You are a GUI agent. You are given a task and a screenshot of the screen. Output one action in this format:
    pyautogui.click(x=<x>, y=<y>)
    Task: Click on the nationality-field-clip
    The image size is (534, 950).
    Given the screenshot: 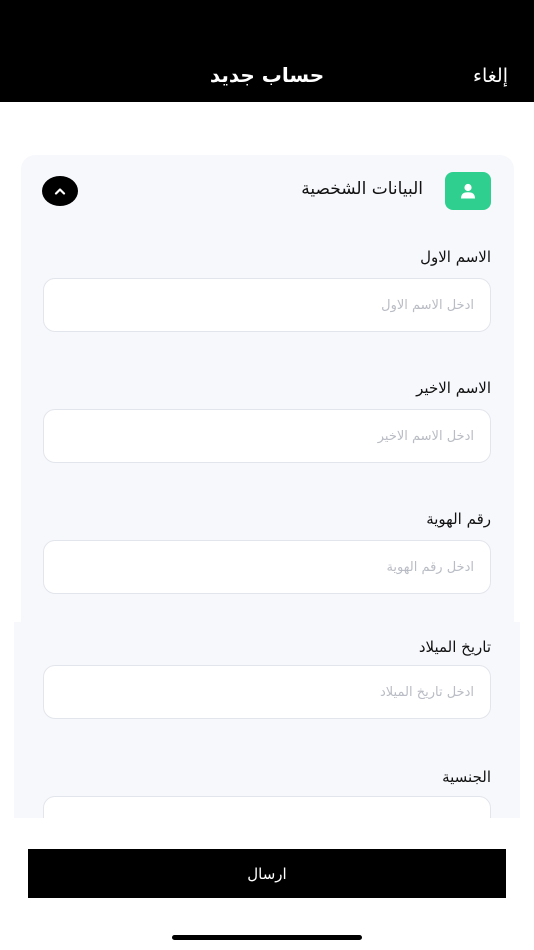 What is the action you would take?
    pyautogui.click(x=267, y=807)
    